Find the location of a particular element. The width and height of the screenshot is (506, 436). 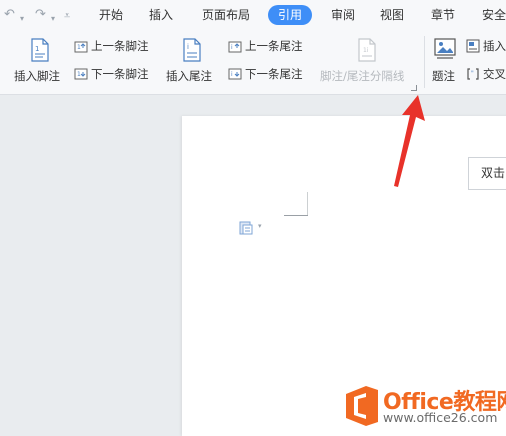

next-endnote-button: i 下一条尾注 is located at coordinates (265, 74).